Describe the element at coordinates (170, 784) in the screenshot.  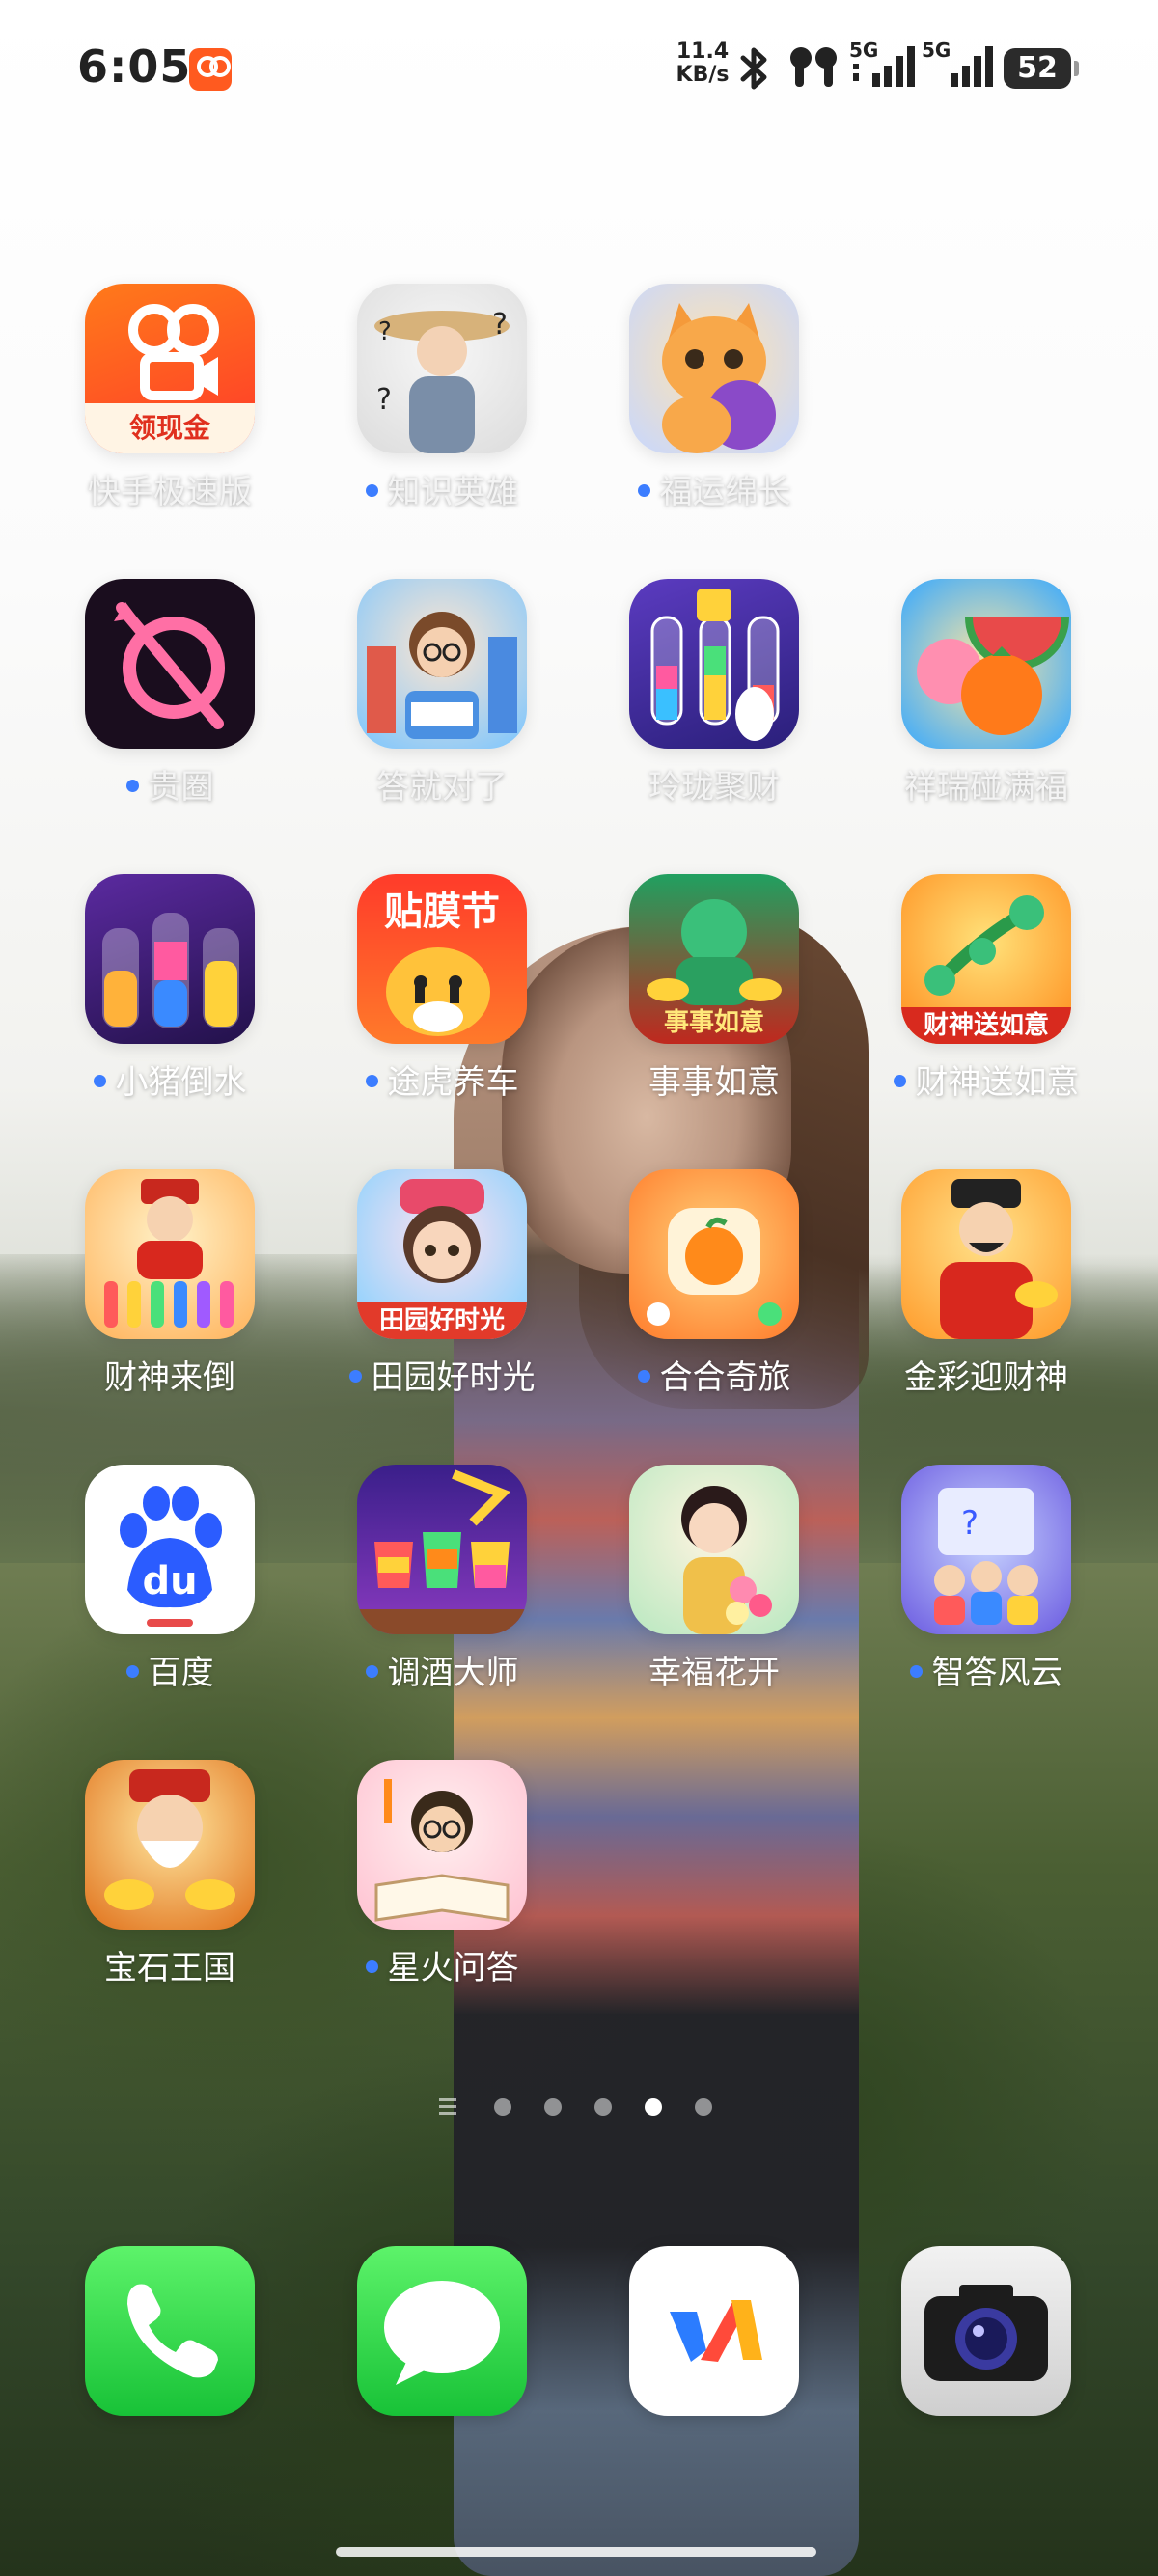
I see `app-label: 贵圈` at that location.